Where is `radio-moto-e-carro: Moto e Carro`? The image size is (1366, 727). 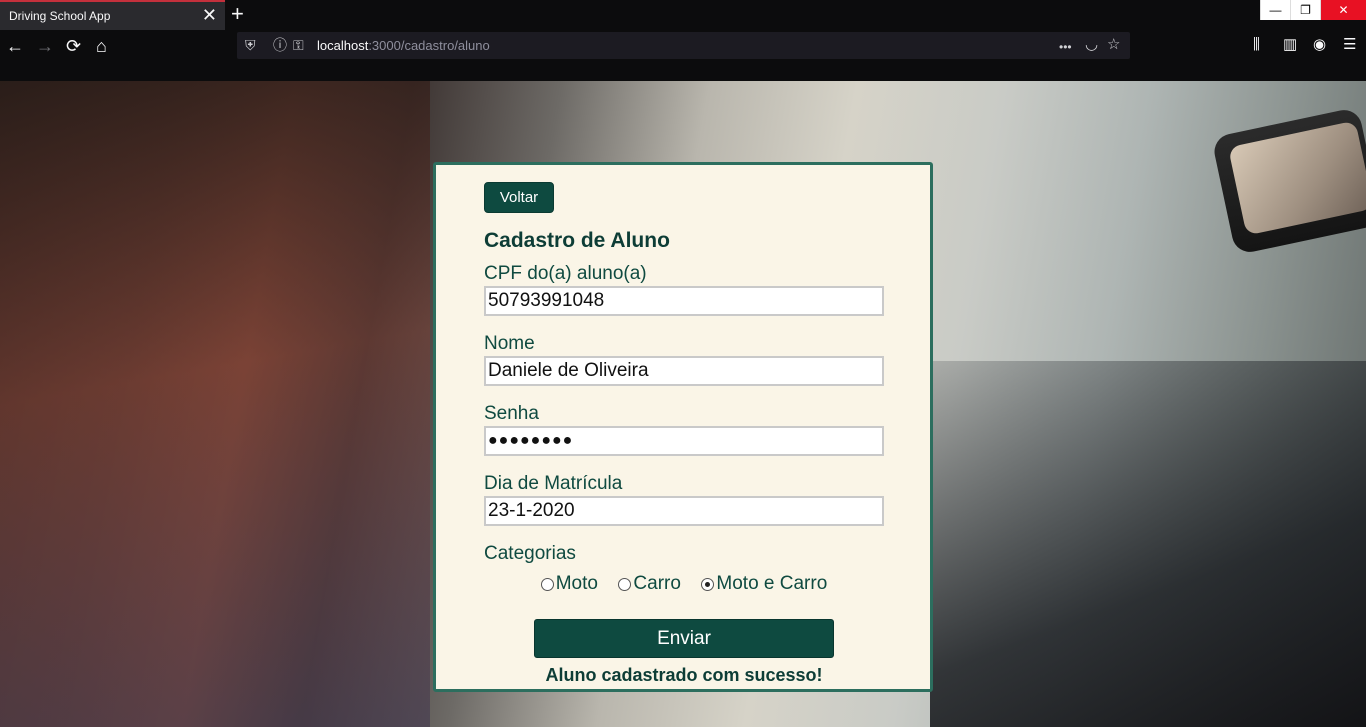 radio-moto-e-carro: Moto e Carro is located at coordinates (764, 584).